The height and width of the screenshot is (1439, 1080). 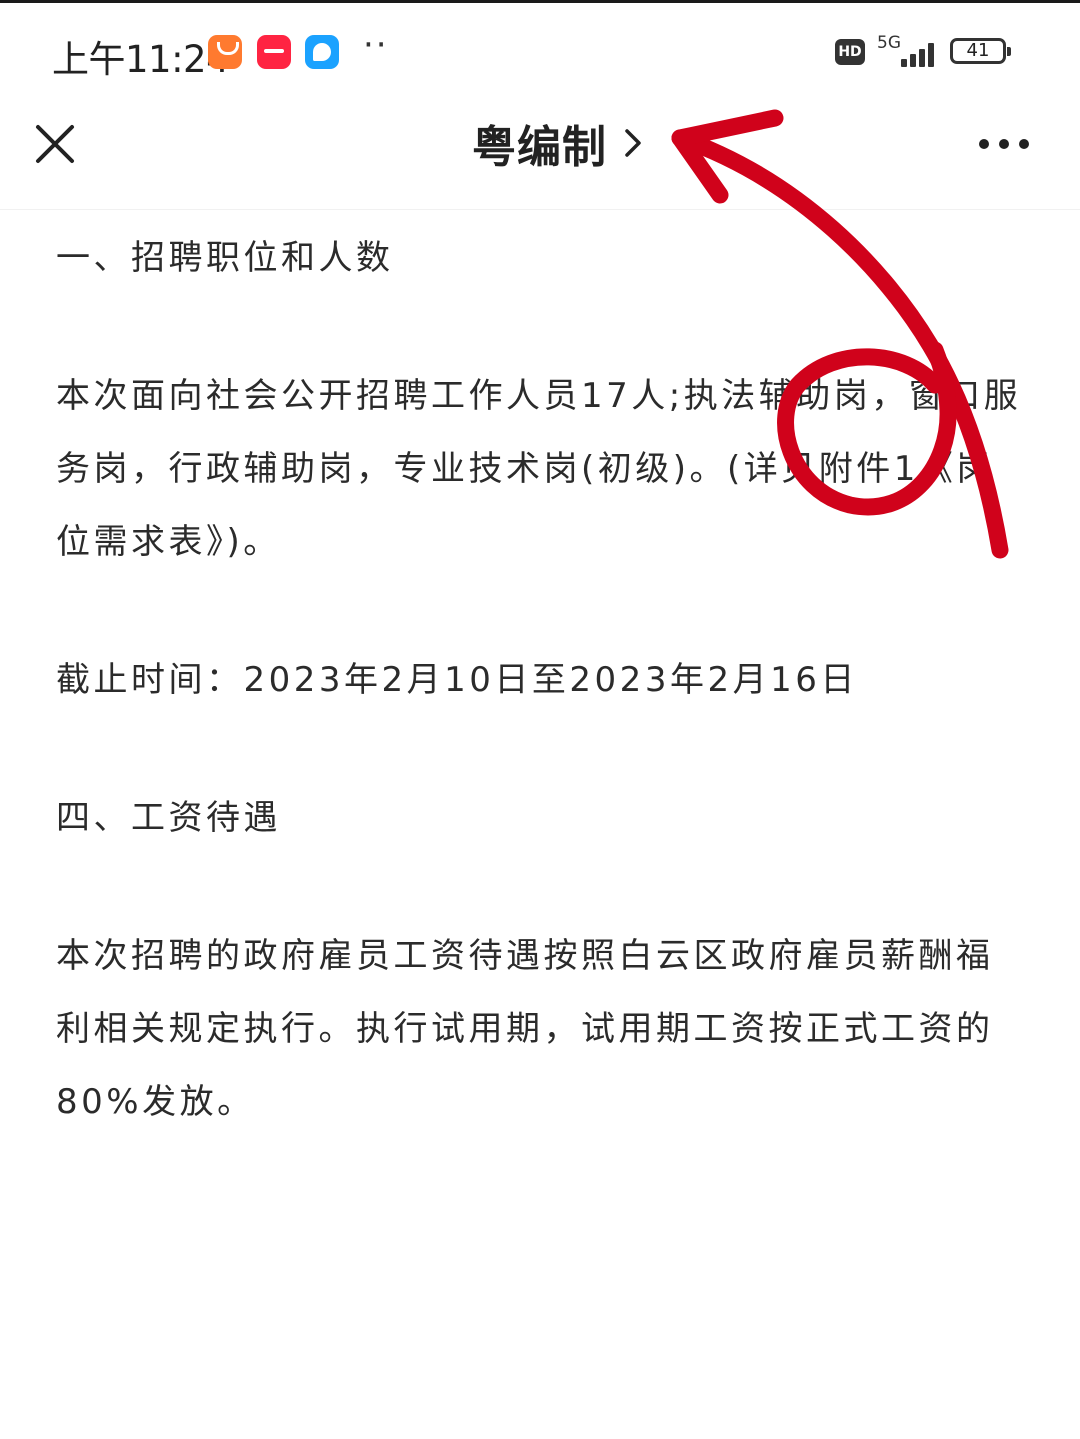 I want to click on chevron-right-icon, so click(x=633, y=143).